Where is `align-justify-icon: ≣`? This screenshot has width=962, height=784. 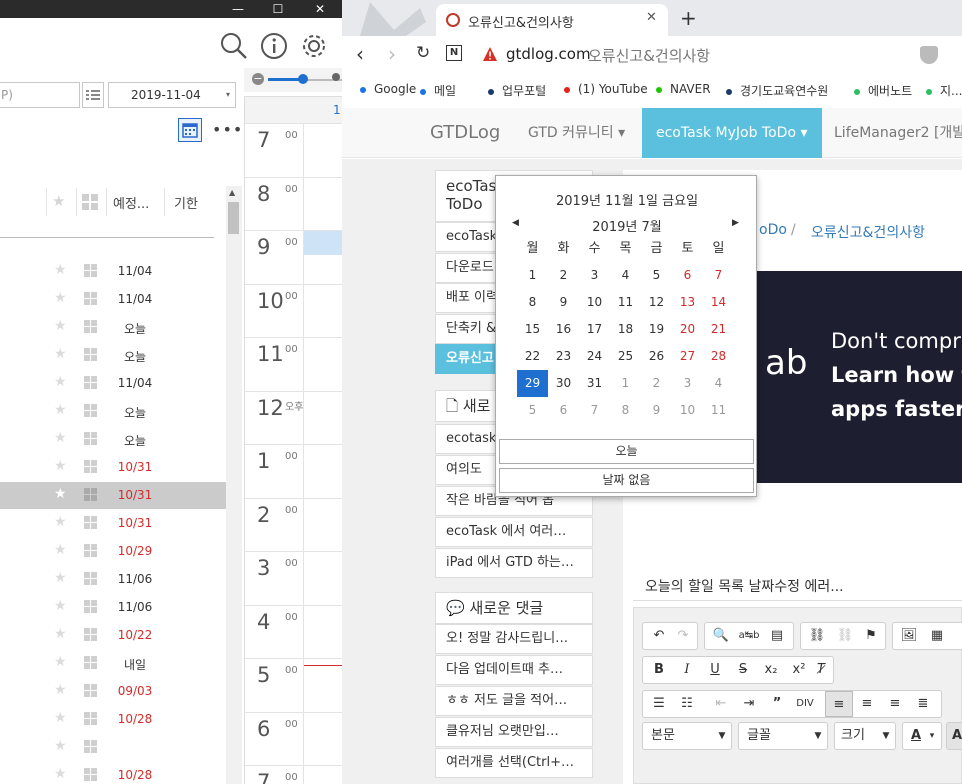
align-justify-icon: ≣ is located at coordinates (923, 704).